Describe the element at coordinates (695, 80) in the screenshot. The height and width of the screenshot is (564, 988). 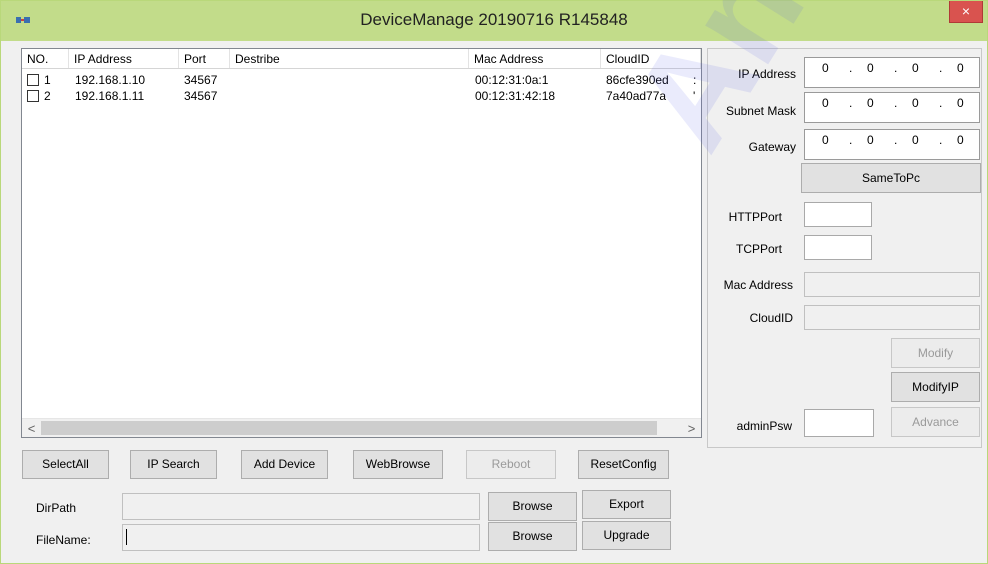
I see `row-extra: :` at that location.